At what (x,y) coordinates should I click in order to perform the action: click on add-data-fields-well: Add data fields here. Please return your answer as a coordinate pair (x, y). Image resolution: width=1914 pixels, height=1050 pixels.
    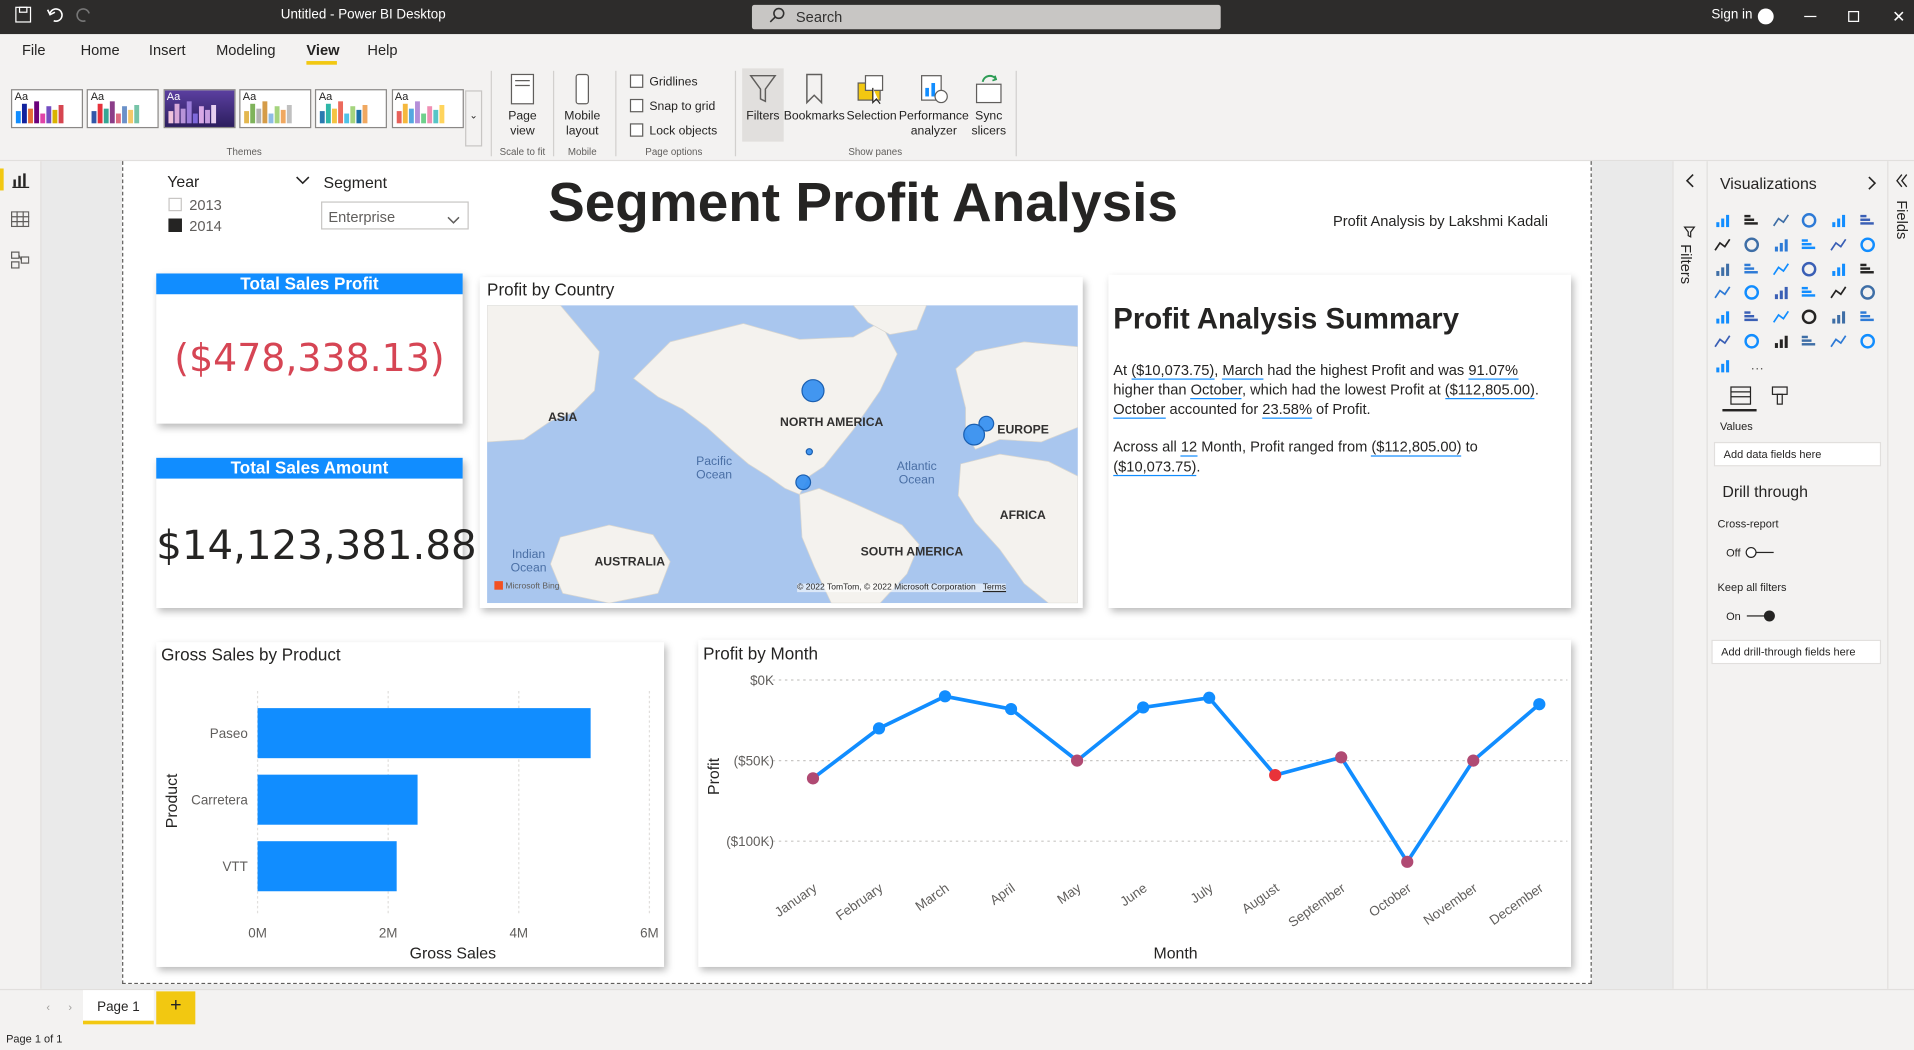
    Looking at the image, I should click on (1797, 454).